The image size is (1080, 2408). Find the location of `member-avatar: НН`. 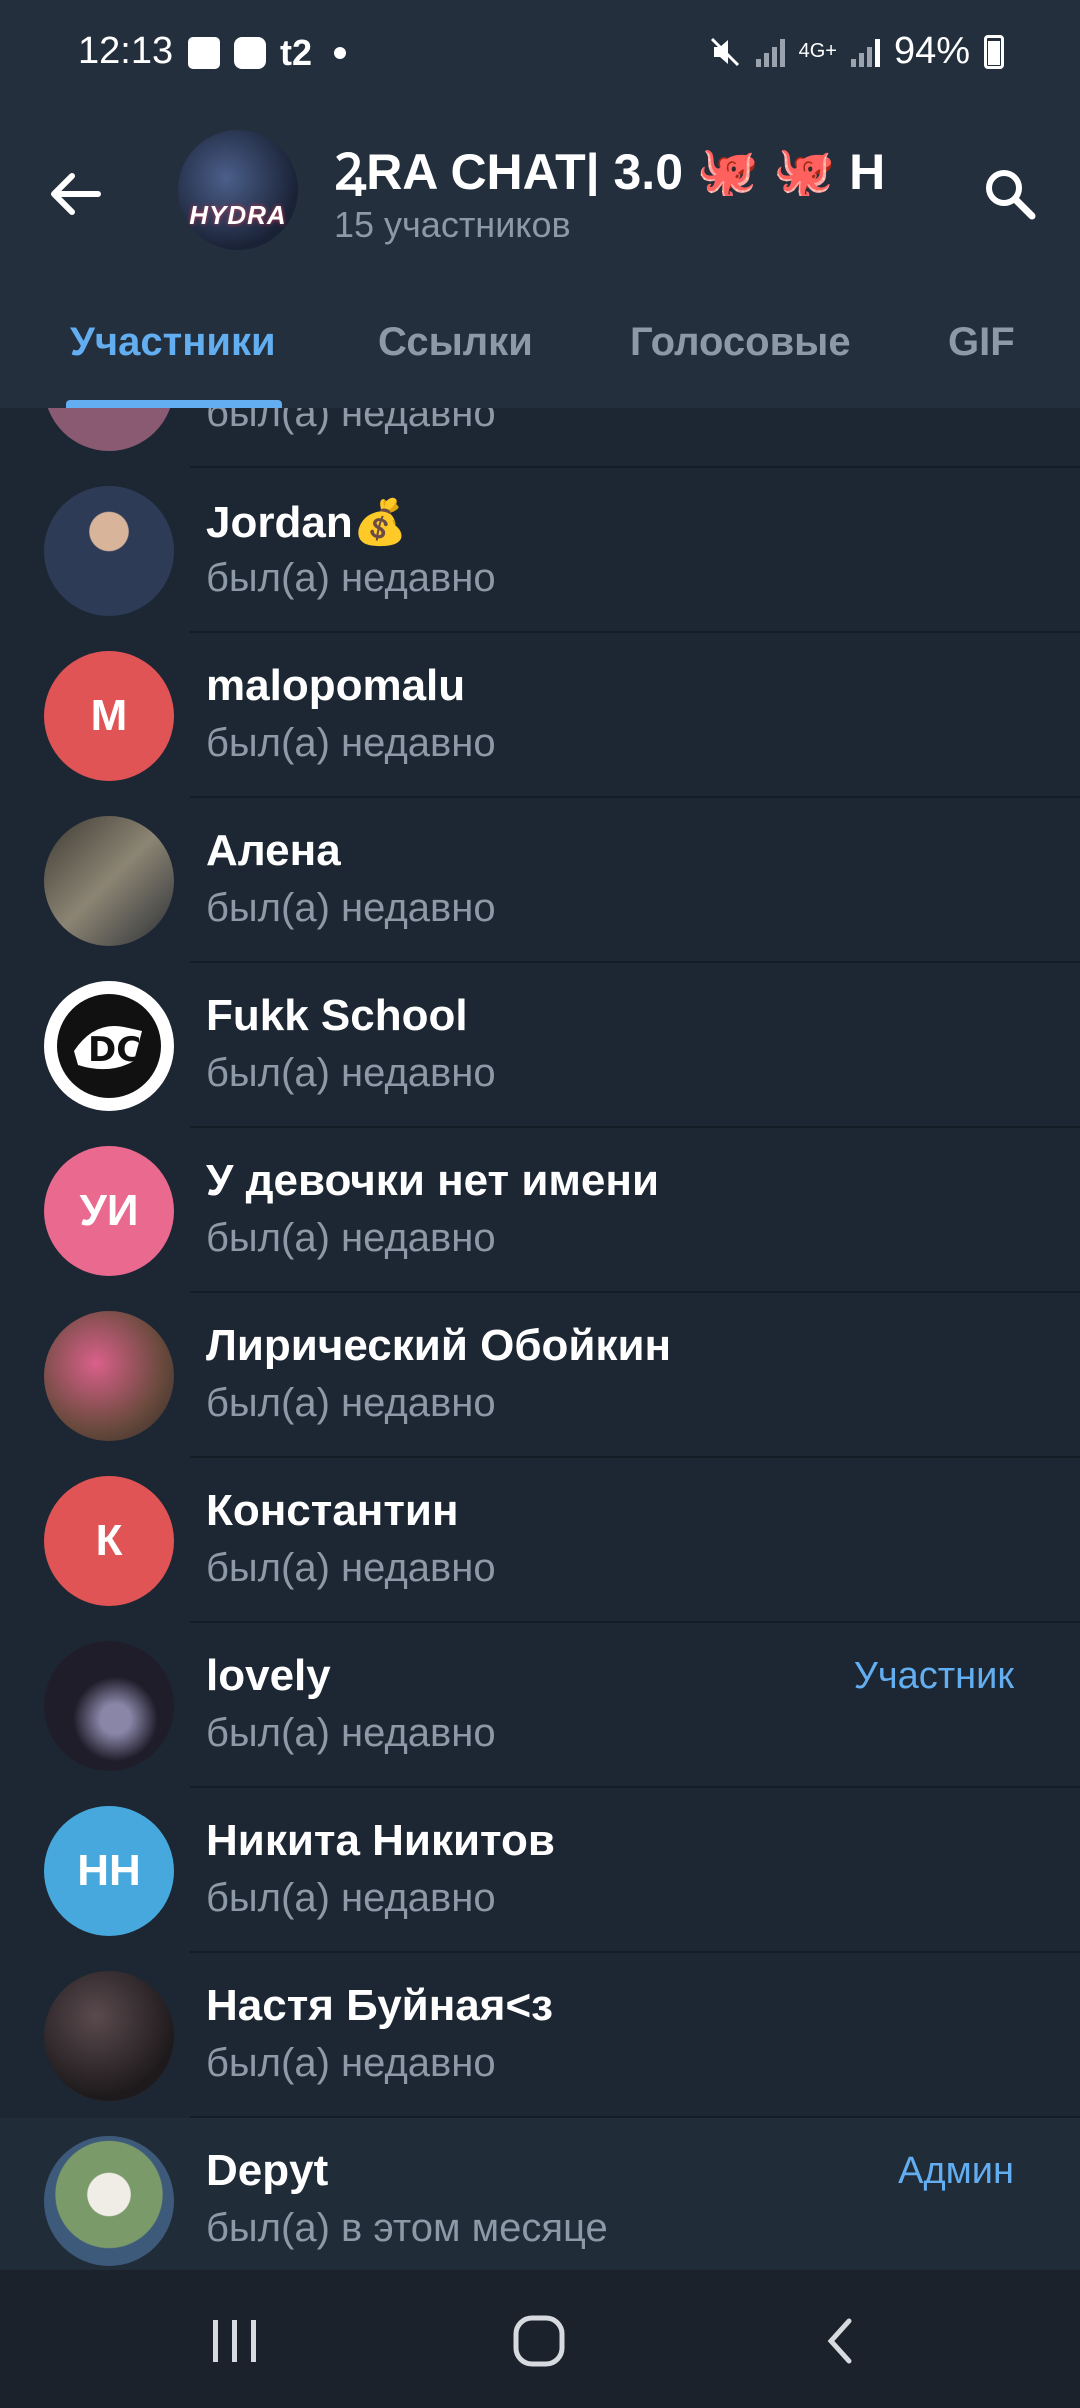

member-avatar: НН is located at coordinates (109, 1871).